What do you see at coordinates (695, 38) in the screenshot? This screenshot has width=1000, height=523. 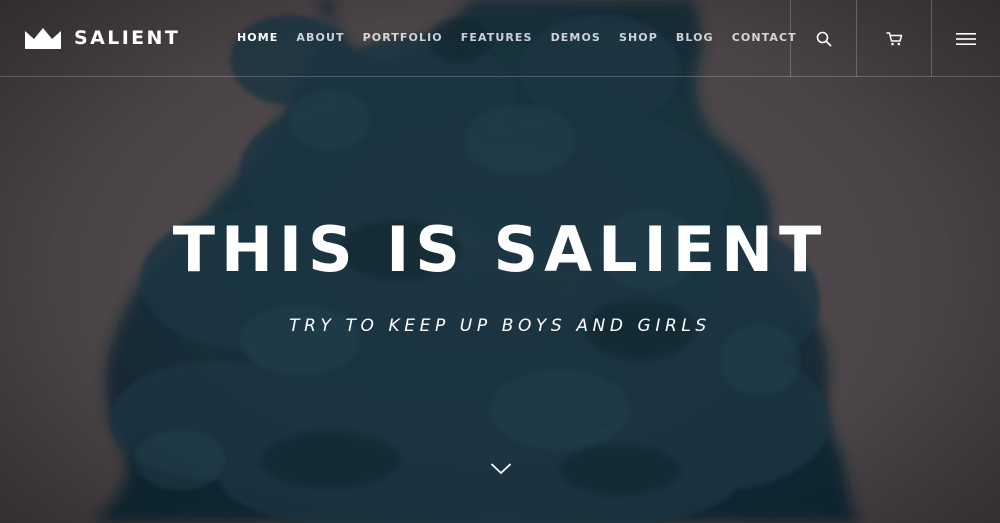 I see `nav-item-blog: BLOG` at bounding box center [695, 38].